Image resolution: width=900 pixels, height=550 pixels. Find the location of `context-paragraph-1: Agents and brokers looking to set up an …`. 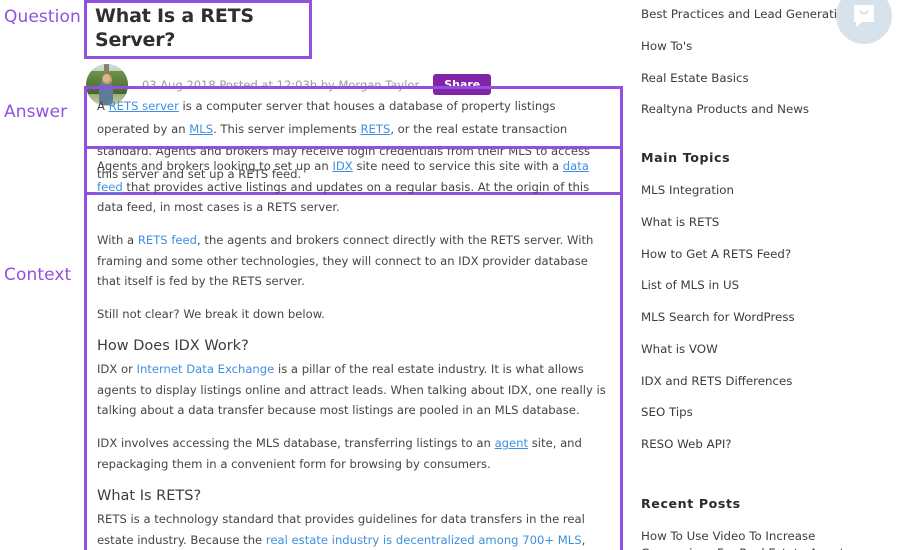

context-paragraph-1: Agents and brokers looking to set up an … is located at coordinates (353, 187).